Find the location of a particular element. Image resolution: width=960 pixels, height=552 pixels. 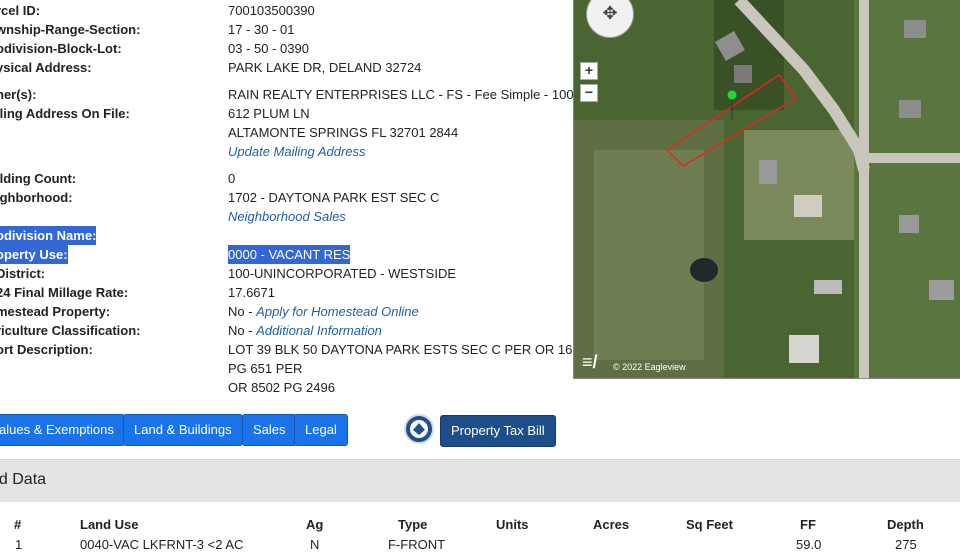

homestead-value-group: No - Apply for Homestead Online is located at coordinates (323, 311).